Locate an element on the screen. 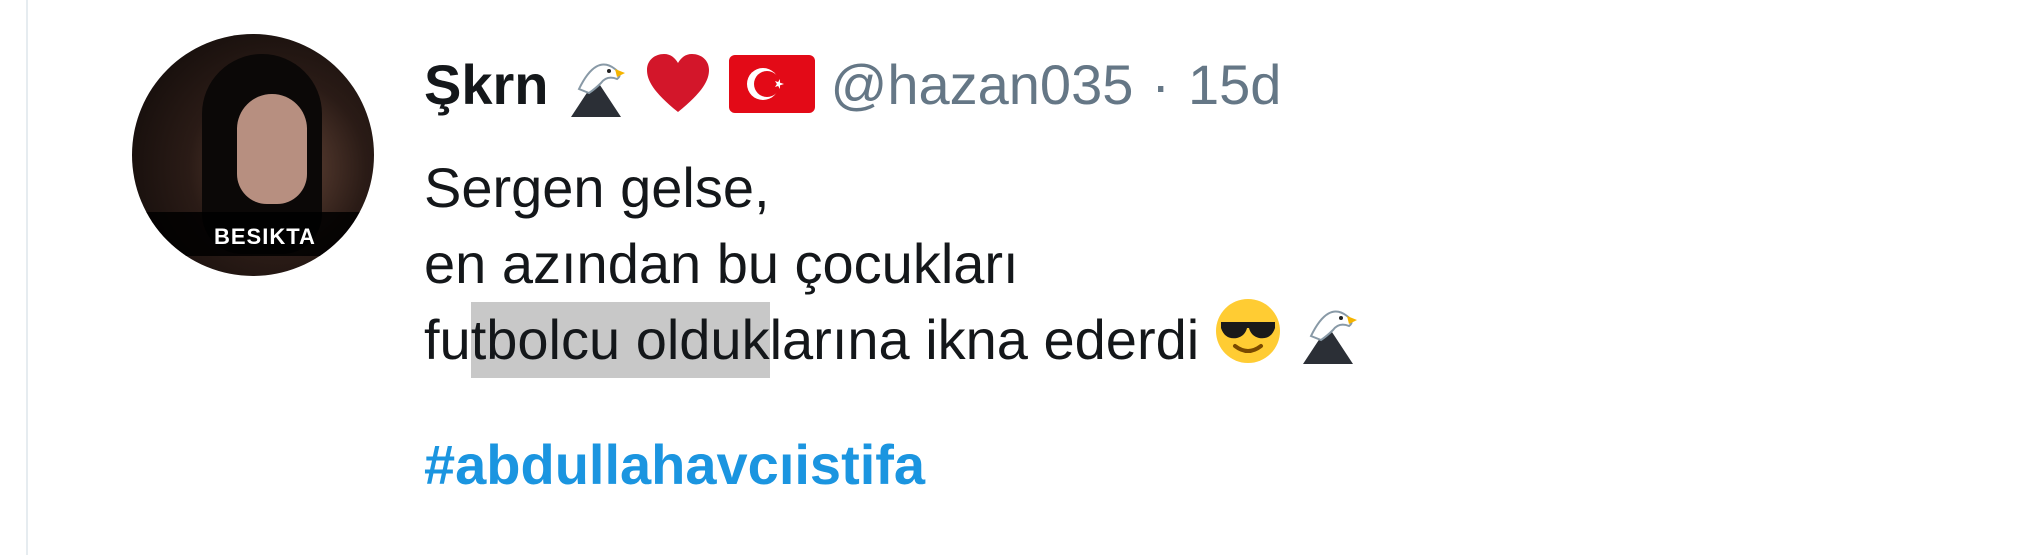 This screenshot has height=555, width=2034. tweet-line-3: fu tbolcu olduk larına ikna ederdi is located at coordinates (891, 338).